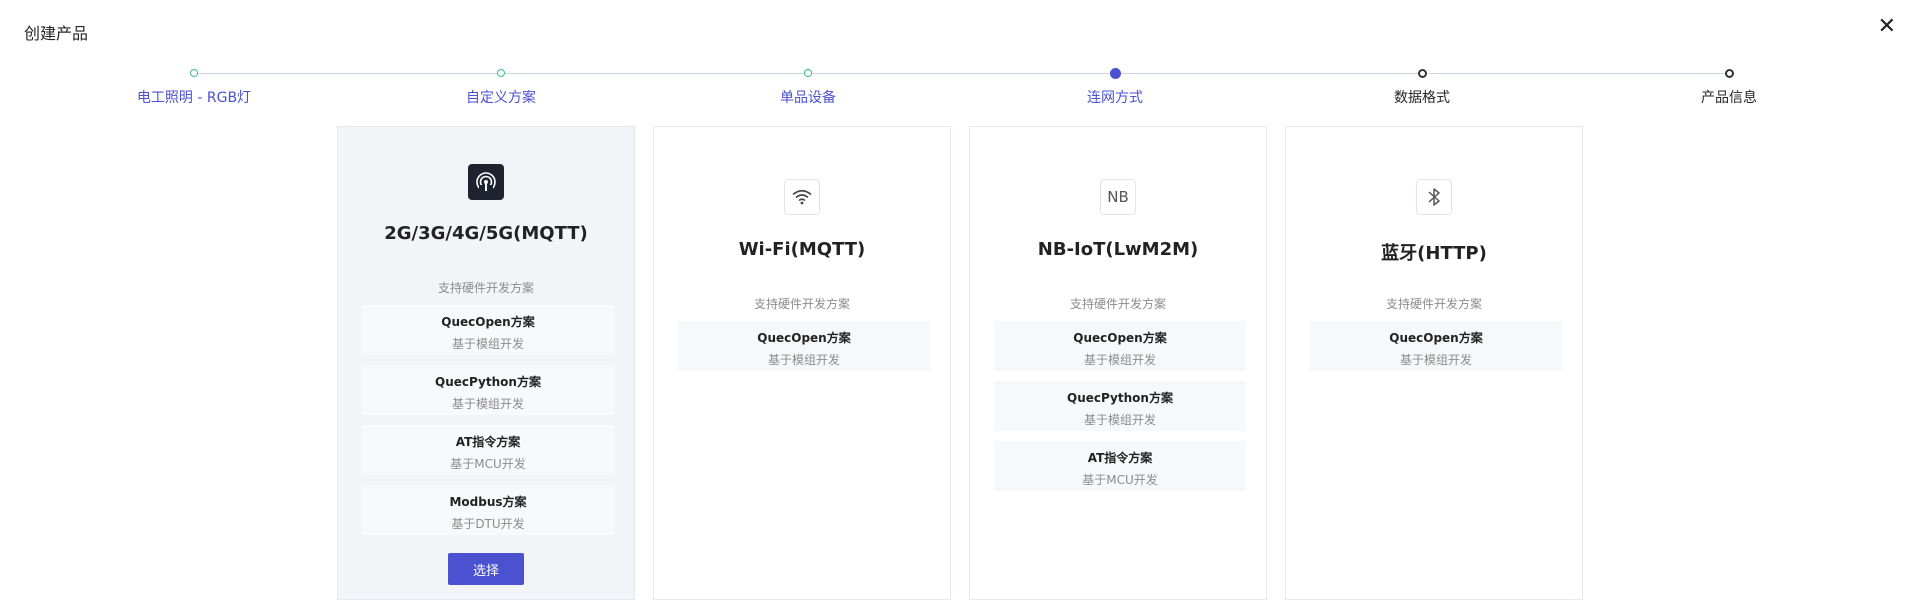 Image resolution: width=1914 pixels, height=614 pixels. Describe the element at coordinates (1118, 197) in the screenshot. I see `nb-icon: NB` at that location.